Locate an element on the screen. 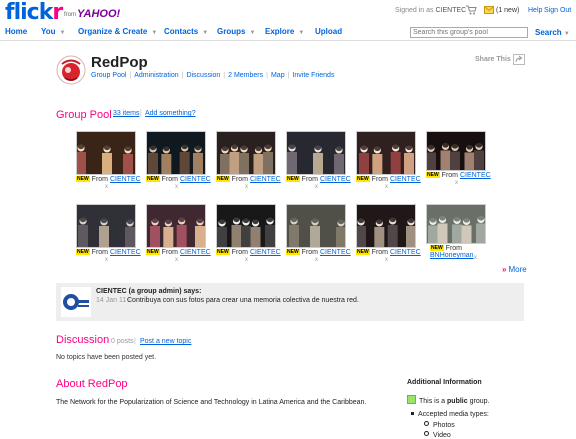 This screenshot has height=439, width=576. nav-organize: Organize & Create ▼ is located at coordinates (117, 31).